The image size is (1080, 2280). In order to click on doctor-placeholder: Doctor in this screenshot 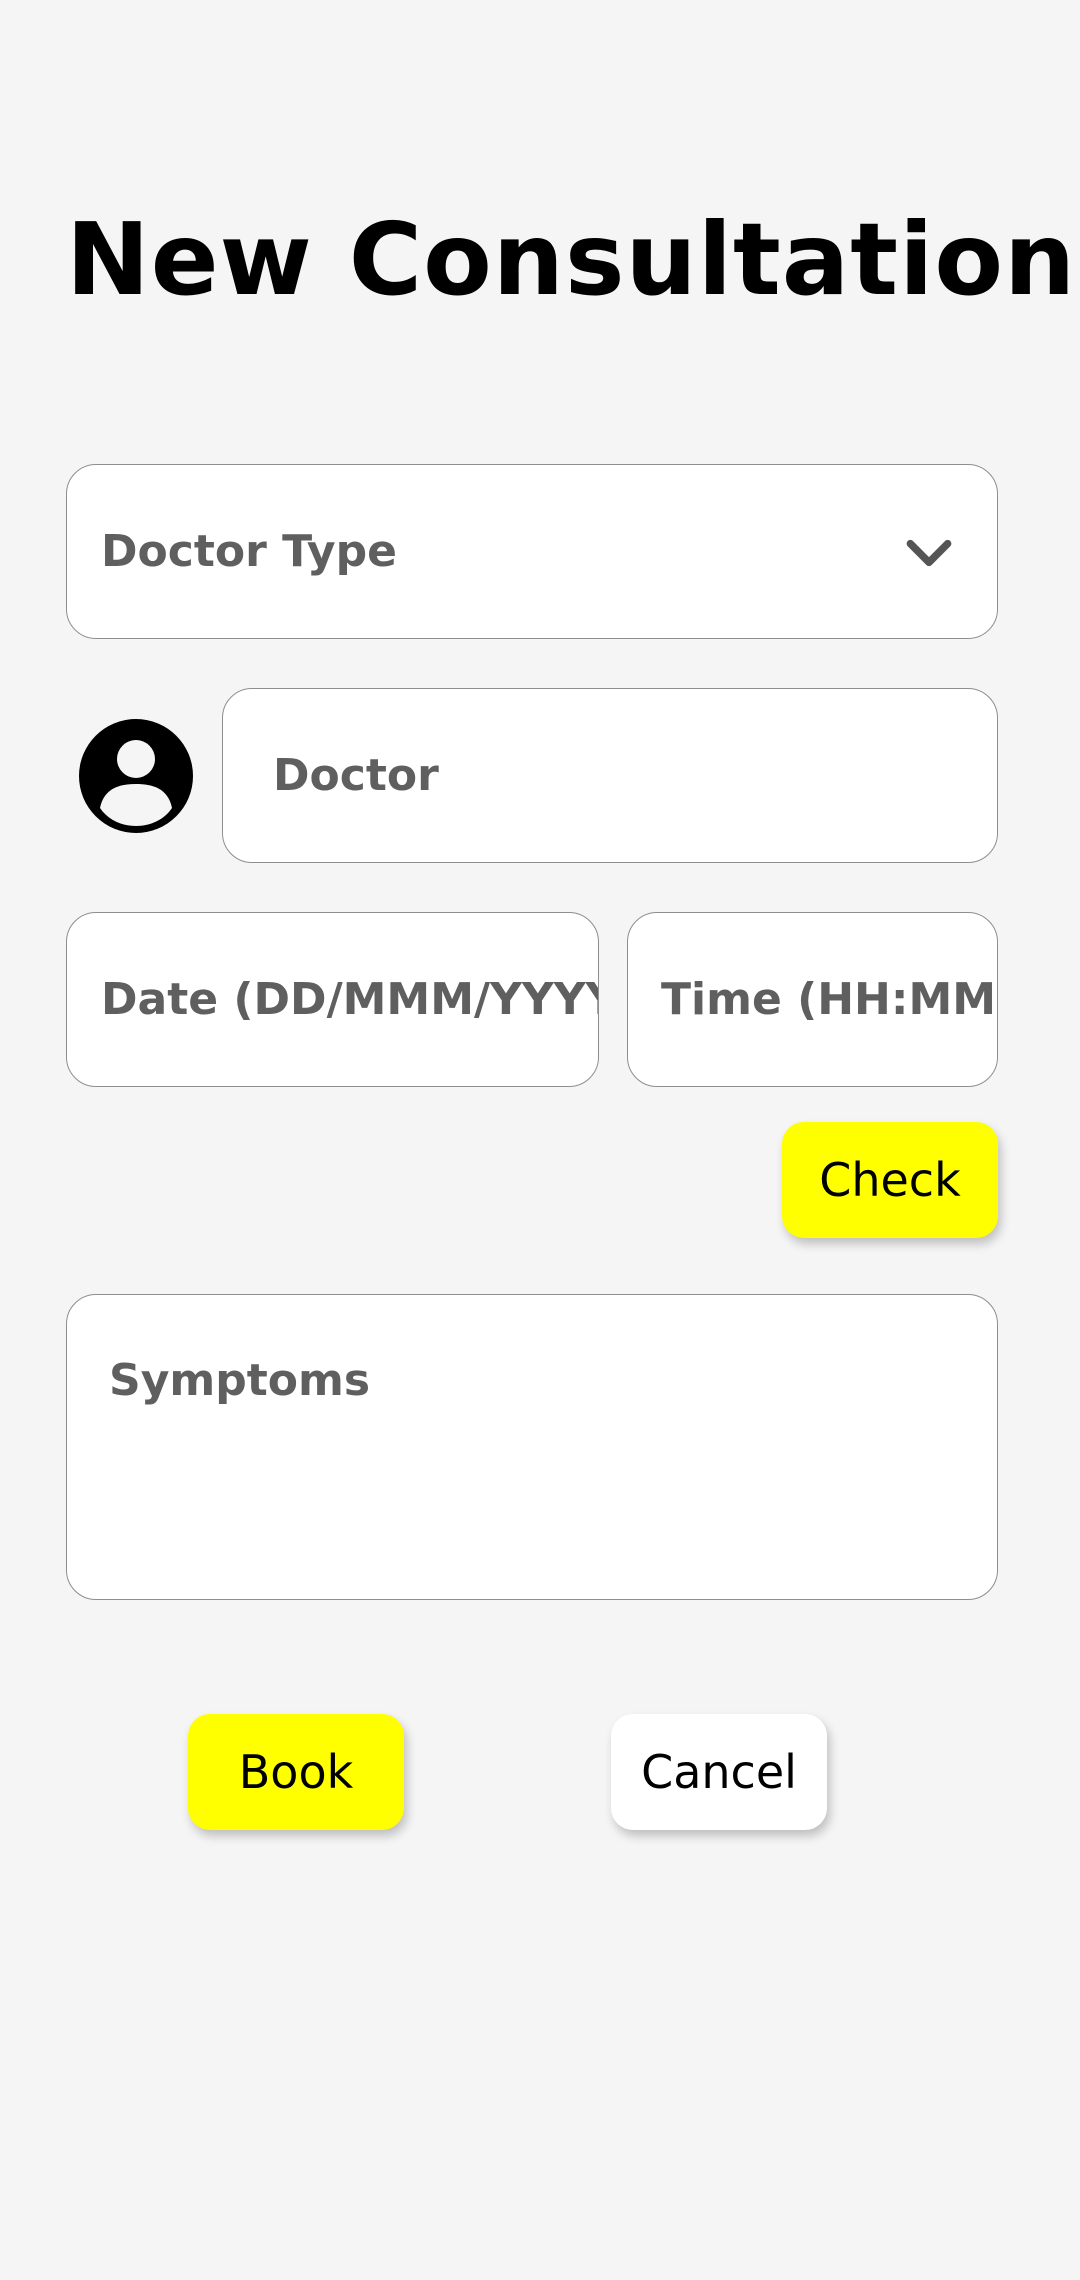, I will do `click(356, 775)`.